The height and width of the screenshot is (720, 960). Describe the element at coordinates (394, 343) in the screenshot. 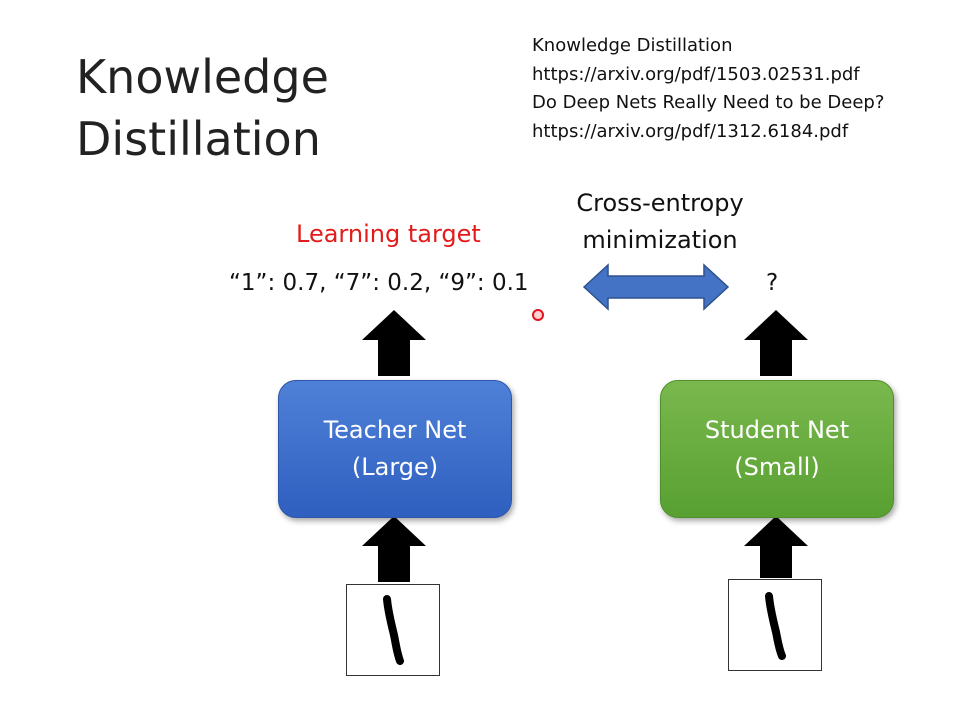

I see `teacher-output-up-arrow-icon` at that location.